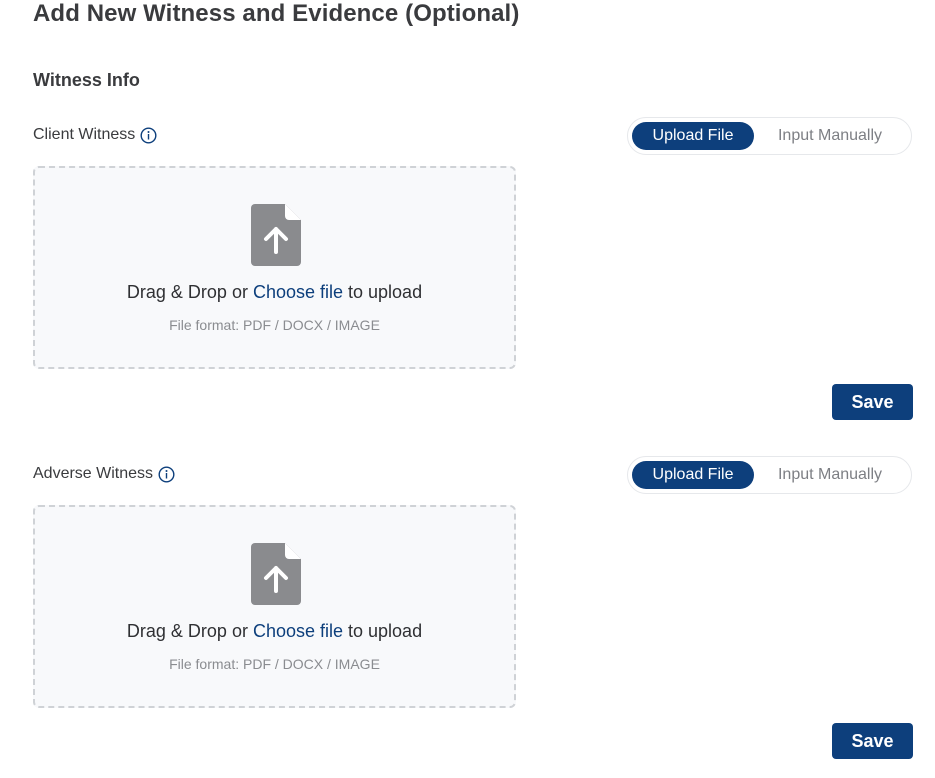  I want to click on adverse-witness-save-button: Save, so click(872, 741).